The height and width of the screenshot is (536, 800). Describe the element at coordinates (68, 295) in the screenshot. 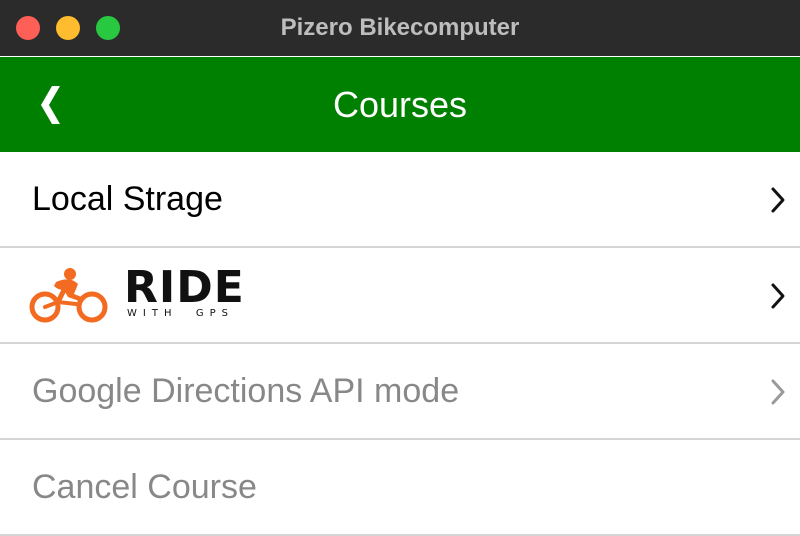

I see `cyclist-icon` at that location.